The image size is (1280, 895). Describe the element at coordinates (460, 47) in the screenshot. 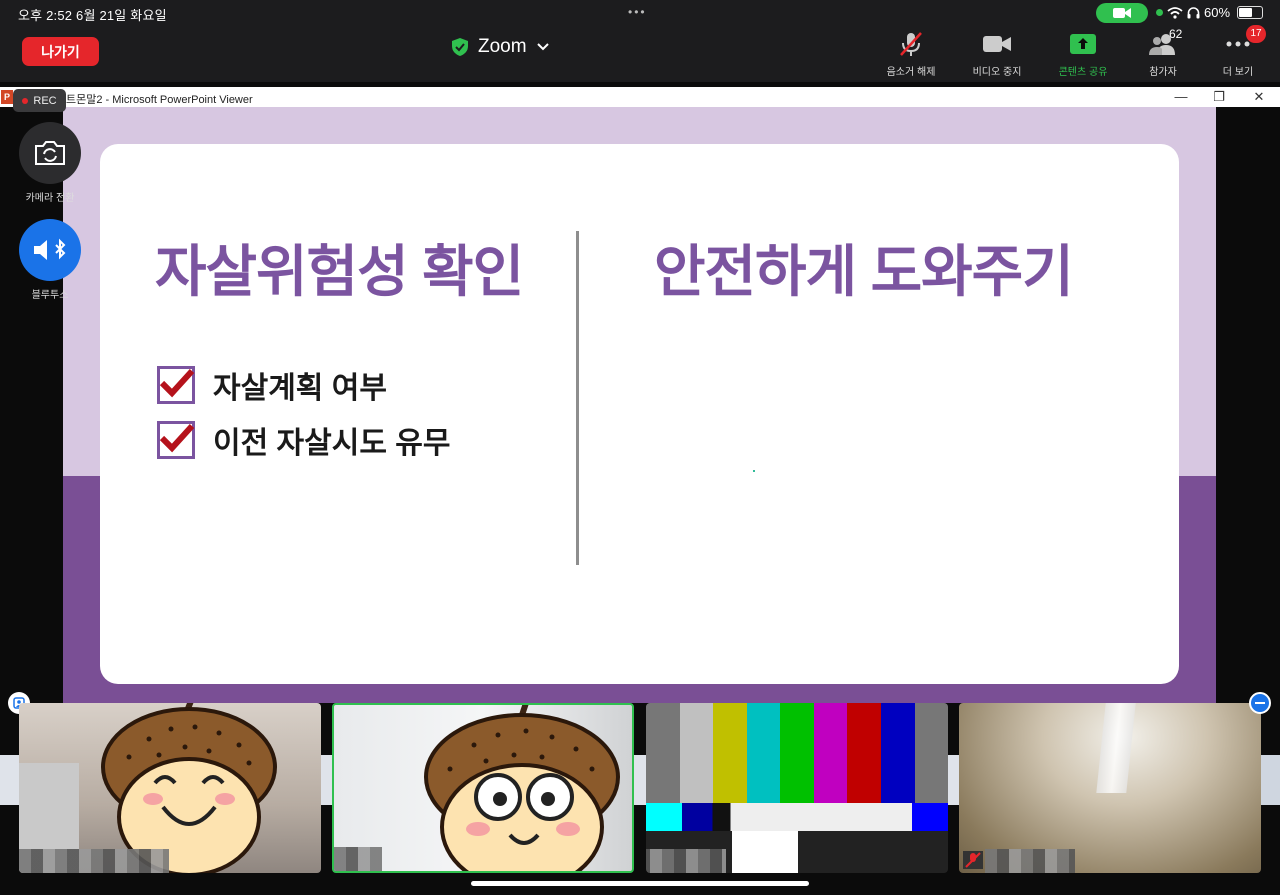

I see `shield-check-icon` at that location.